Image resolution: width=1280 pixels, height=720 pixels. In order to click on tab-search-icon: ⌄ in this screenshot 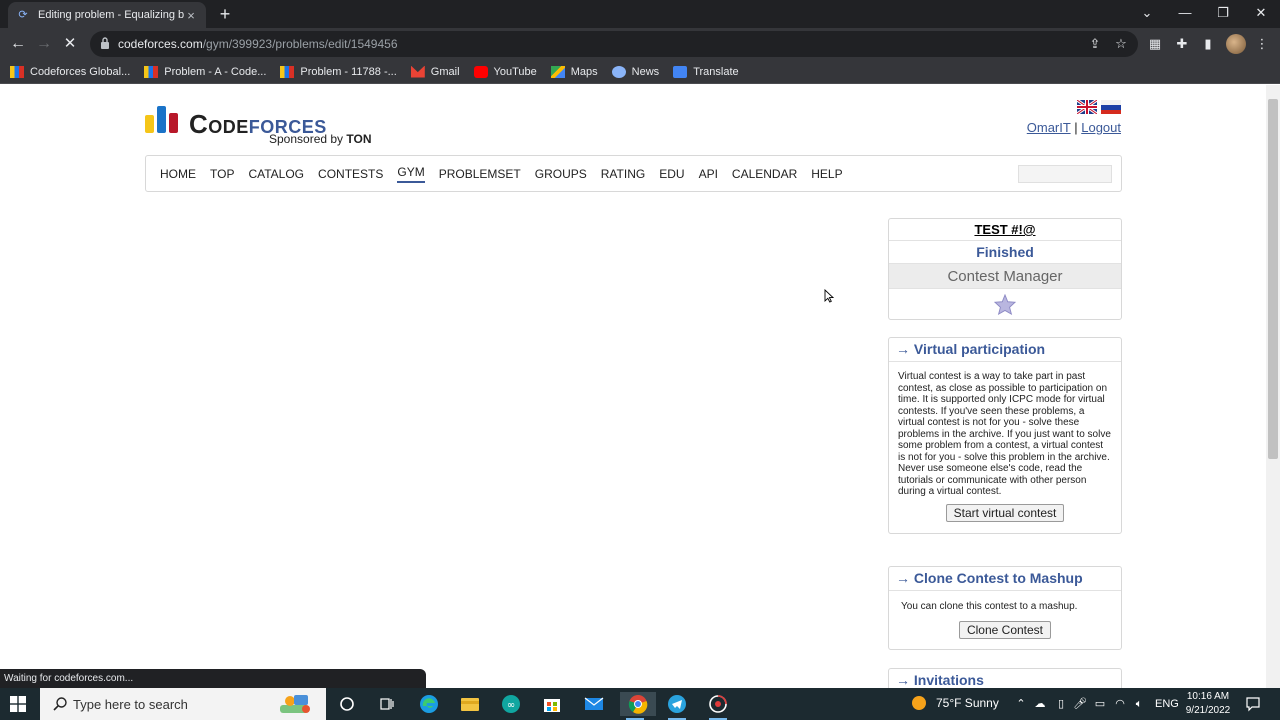, I will do `click(1147, 14)`.